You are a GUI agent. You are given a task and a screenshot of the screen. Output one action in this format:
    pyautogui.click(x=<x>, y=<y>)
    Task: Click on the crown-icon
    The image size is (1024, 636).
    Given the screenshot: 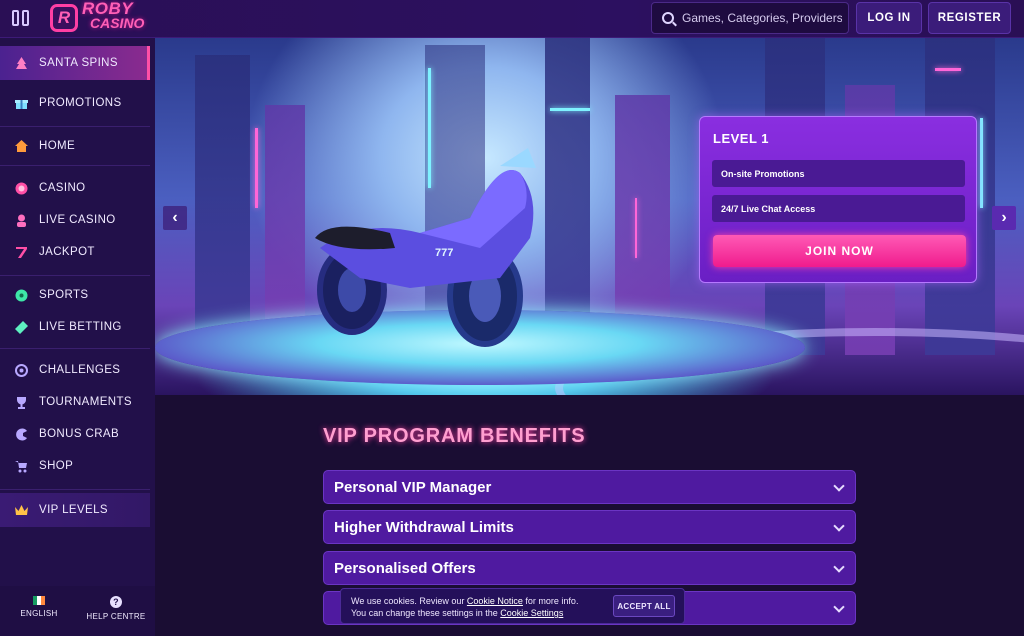 What is the action you would take?
    pyautogui.click(x=21, y=509)
    